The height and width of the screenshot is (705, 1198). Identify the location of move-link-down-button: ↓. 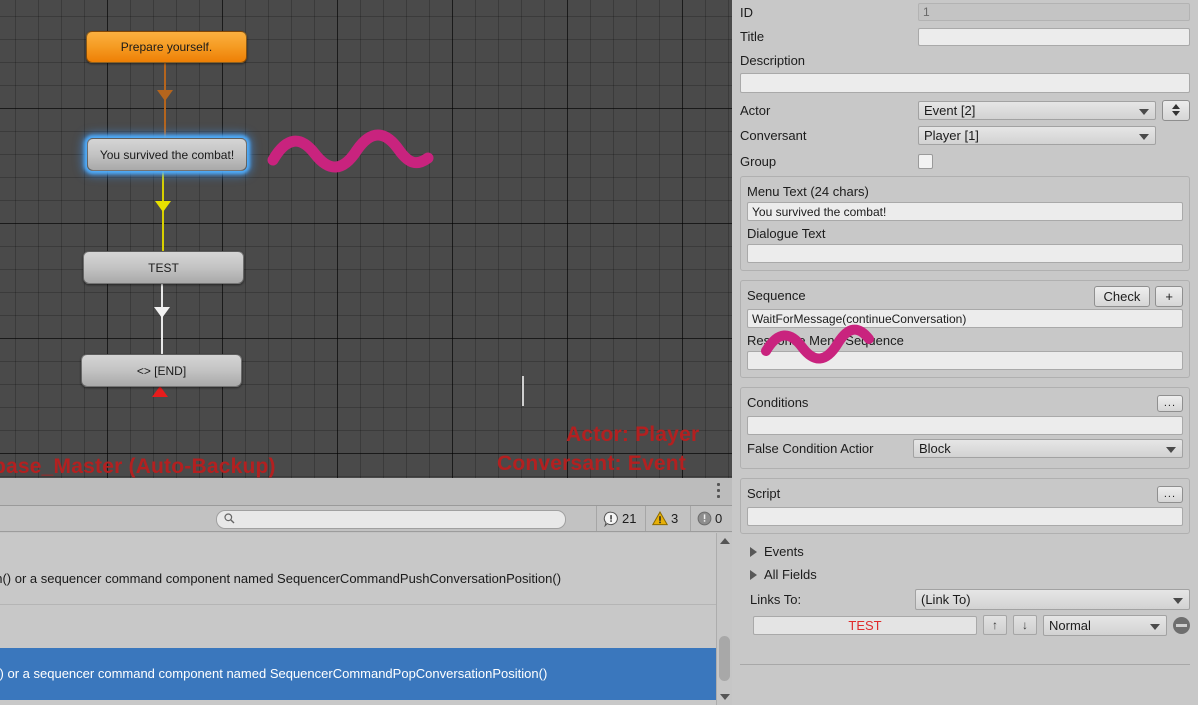
(1025, 625).